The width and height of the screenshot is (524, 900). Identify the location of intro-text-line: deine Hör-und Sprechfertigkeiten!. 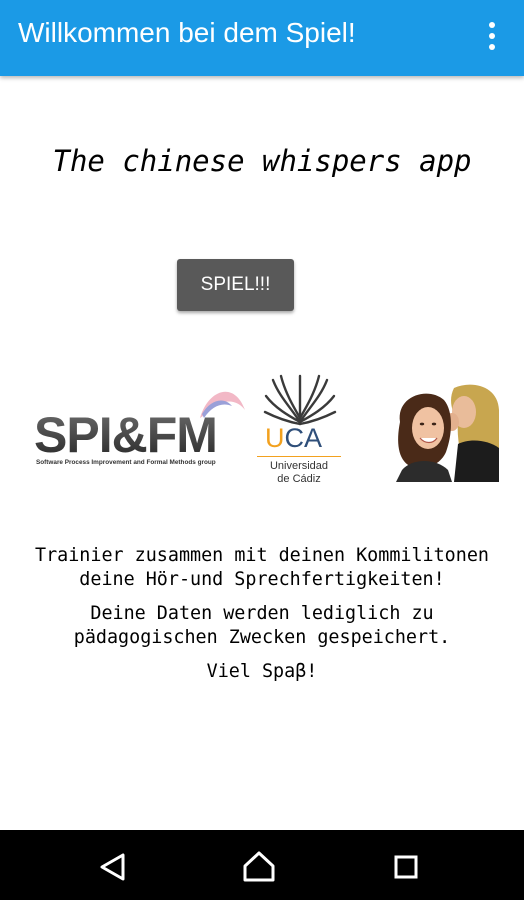
(262, 579).